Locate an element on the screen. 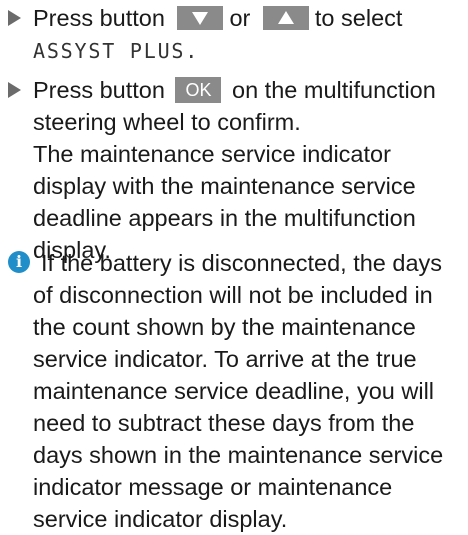 The width and height of the screenshot is (468, 535). step-body: Press button or to select ASSYST PLUS. is located at coordinates (246, 34).